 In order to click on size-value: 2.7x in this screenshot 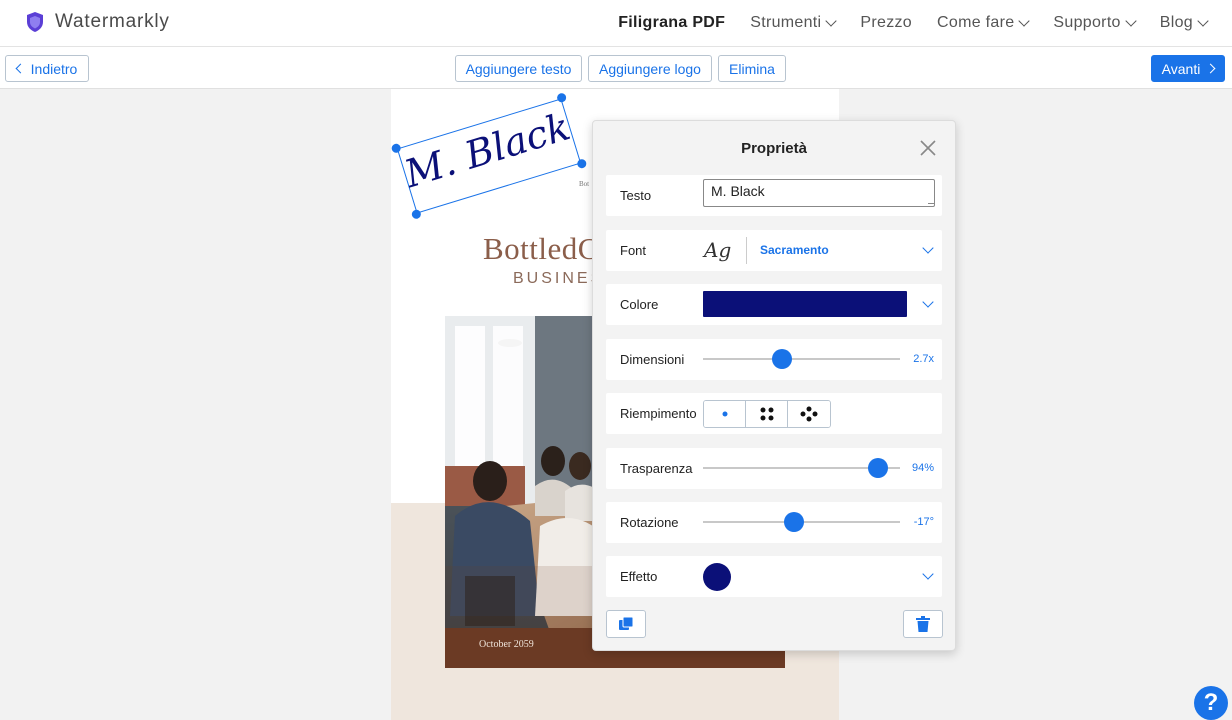, I will do `click(923, 359)`.